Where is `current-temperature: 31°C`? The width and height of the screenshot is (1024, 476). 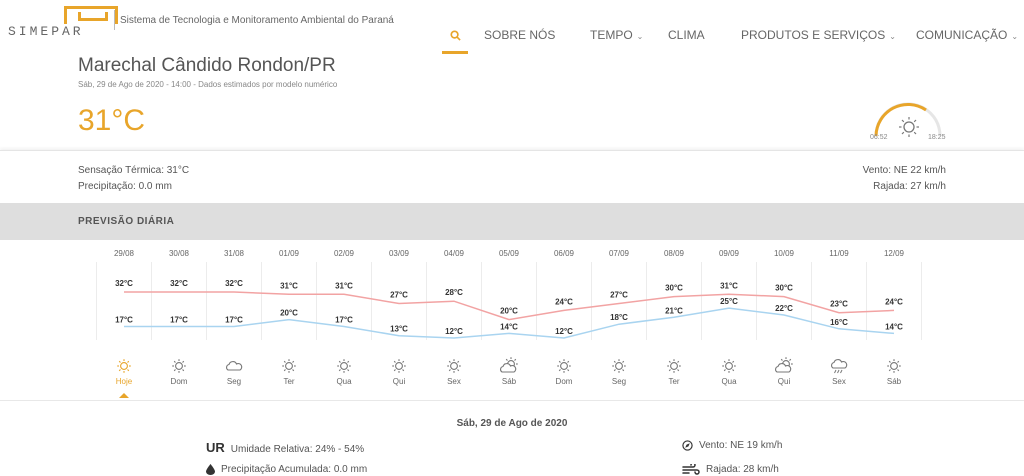
current-temperature: 31°C is located at coordinates (112, 120).